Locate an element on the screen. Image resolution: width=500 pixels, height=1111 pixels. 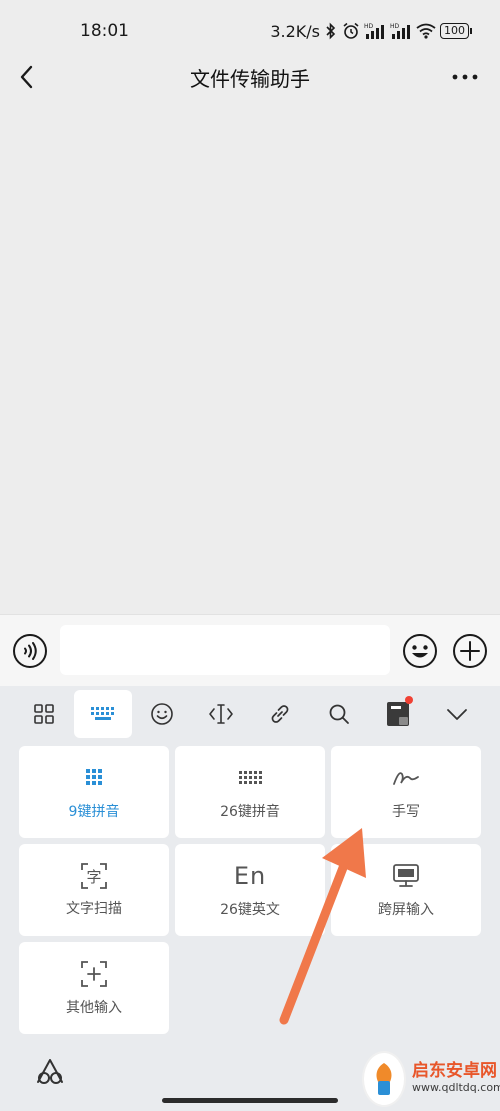
toolbar-search-button is located at coordinates (339, 714).